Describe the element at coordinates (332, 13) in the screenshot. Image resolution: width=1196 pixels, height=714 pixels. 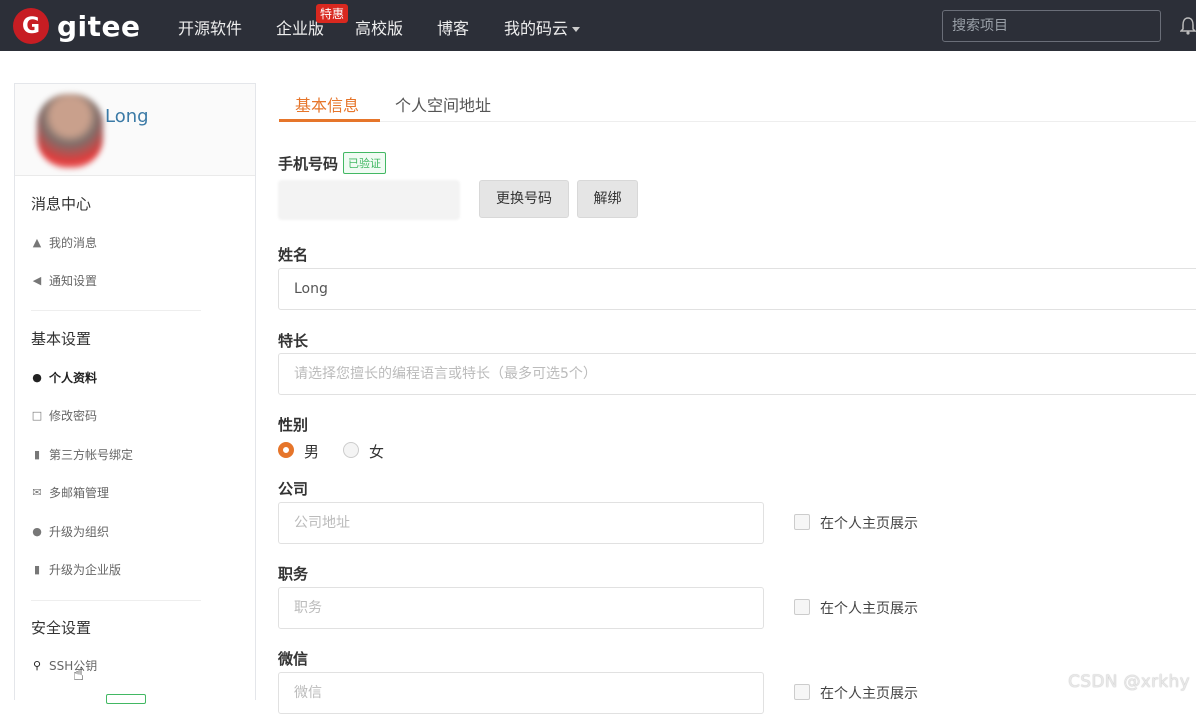
I see `hot-badge: 特惠` at that location.